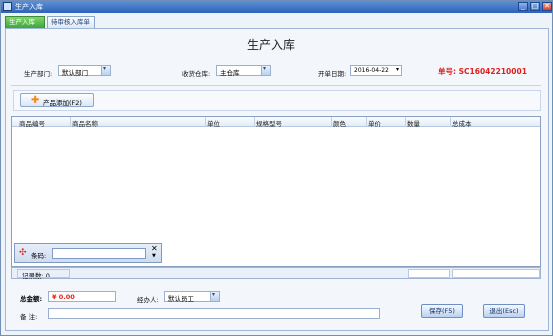 Image resolution: width=553 pixels, height=336 pixels. I want to click on add-icon: ✚, so click(35, 100).